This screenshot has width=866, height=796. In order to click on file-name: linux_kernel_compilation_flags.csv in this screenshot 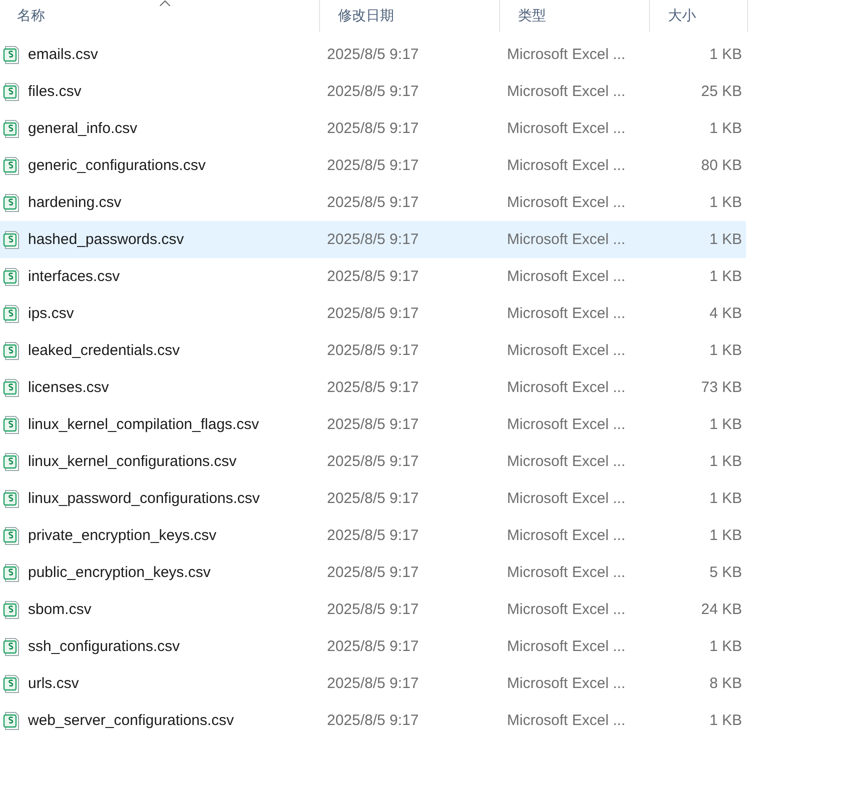, I will do `click(143, 424)`.